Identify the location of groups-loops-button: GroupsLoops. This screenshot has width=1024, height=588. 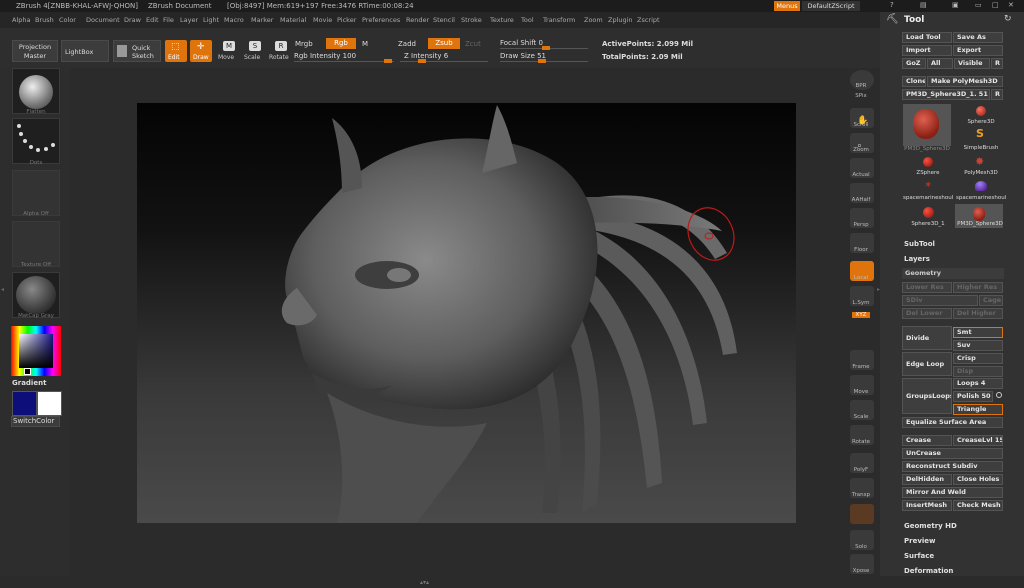
(927, 396).